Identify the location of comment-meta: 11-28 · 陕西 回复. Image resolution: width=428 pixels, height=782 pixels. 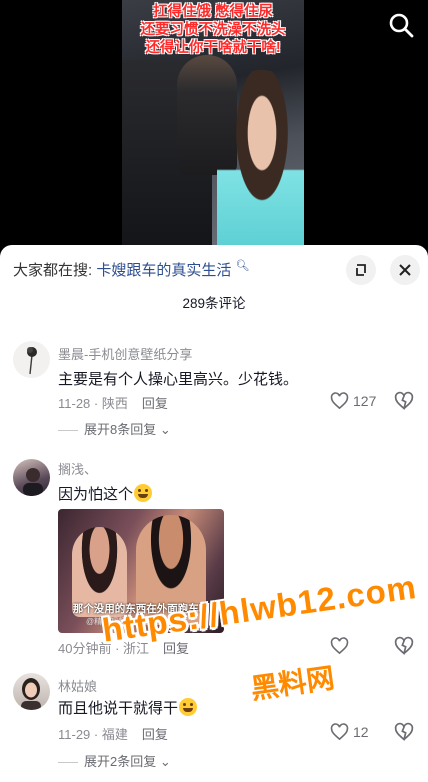
(113, 402).